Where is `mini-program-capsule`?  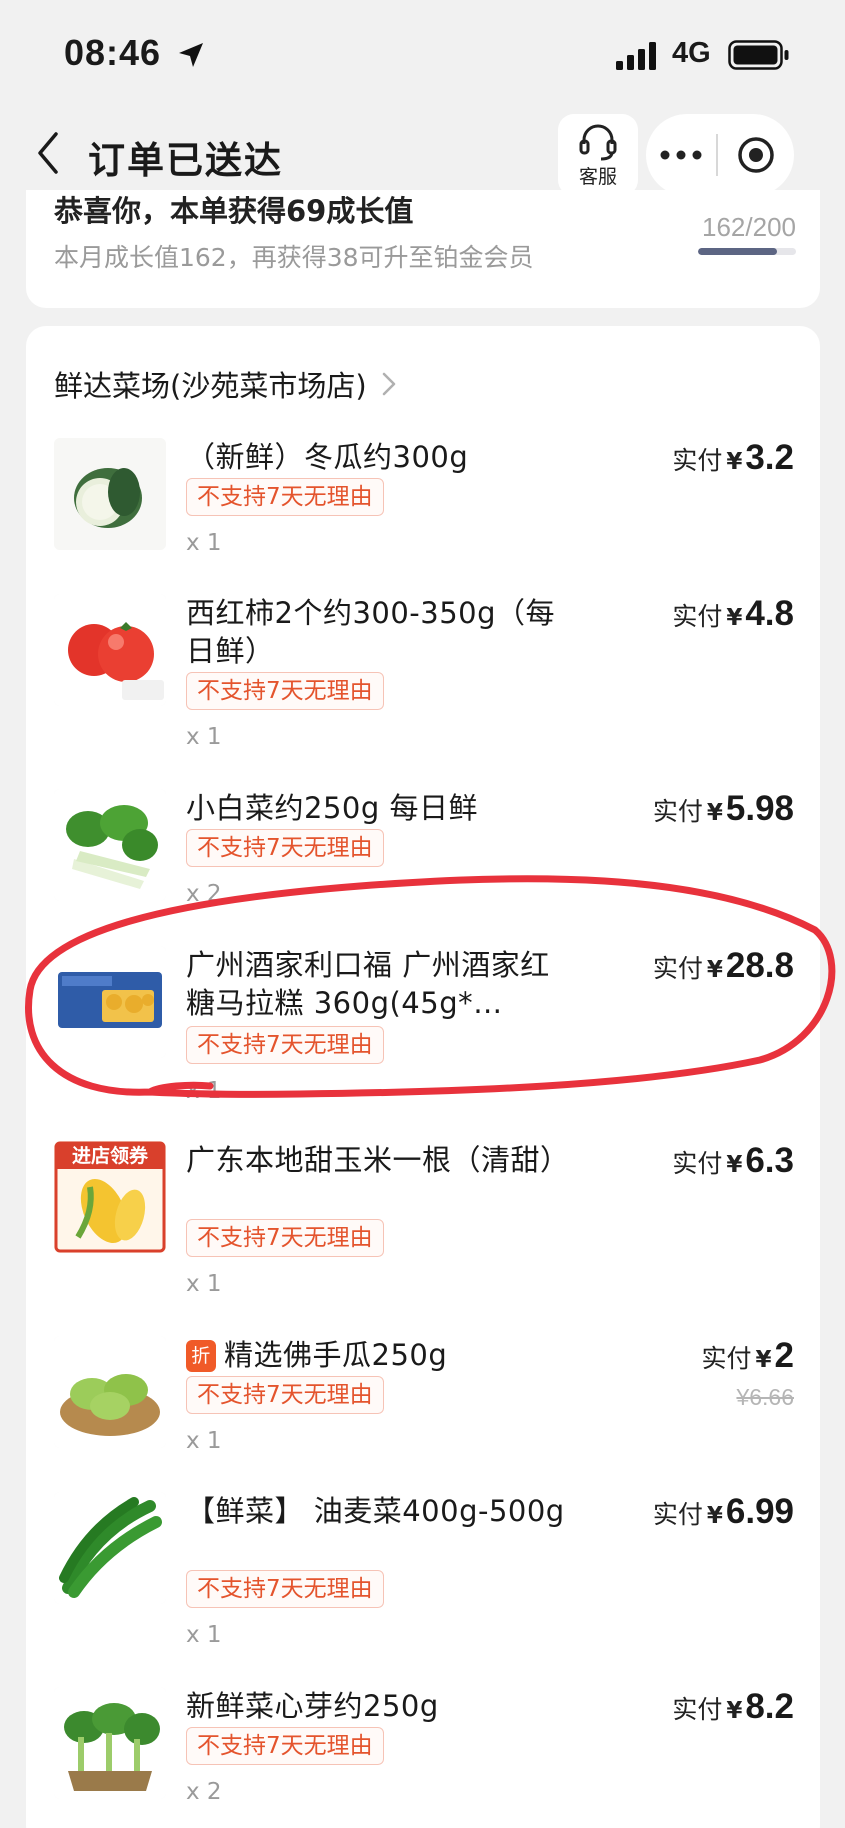
mini-program-capsule is located at coordinates (720, 155).